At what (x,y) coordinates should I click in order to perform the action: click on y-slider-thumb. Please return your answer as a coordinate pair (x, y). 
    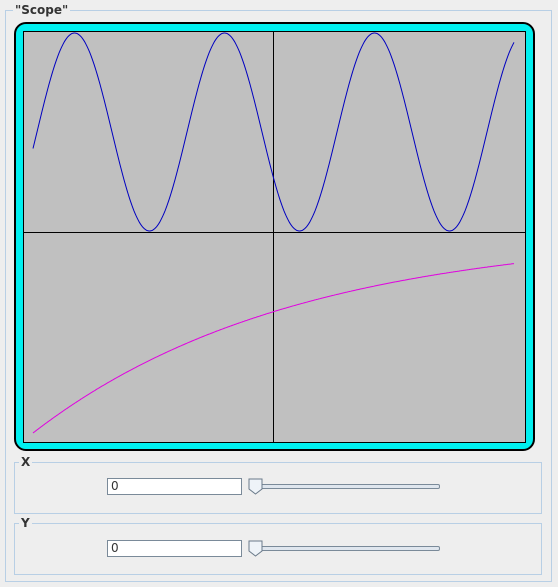
    Looking at the image, I should click on (255, 548).